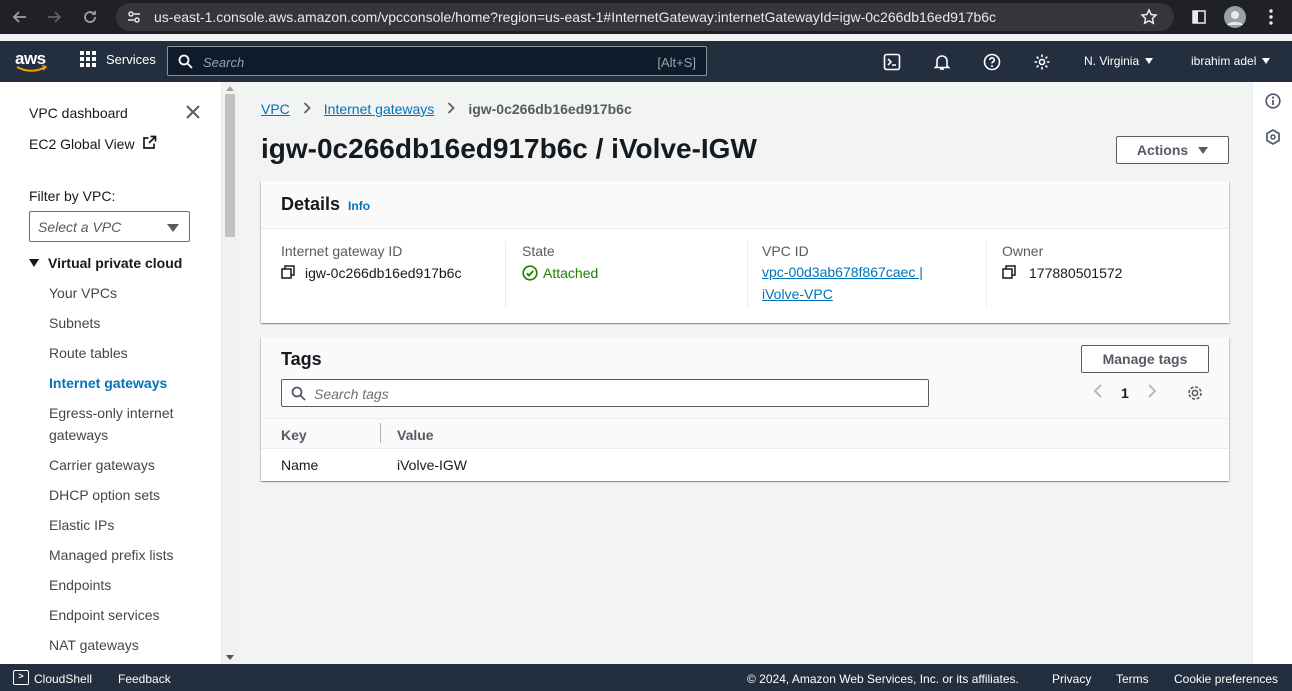 This screenshot has width=1292, height=691. Describe the element at coordinates (111, 555) in the screenshot. I see `sidebar-item-managed-prefix-lists: Managed prefix lists` at that location.